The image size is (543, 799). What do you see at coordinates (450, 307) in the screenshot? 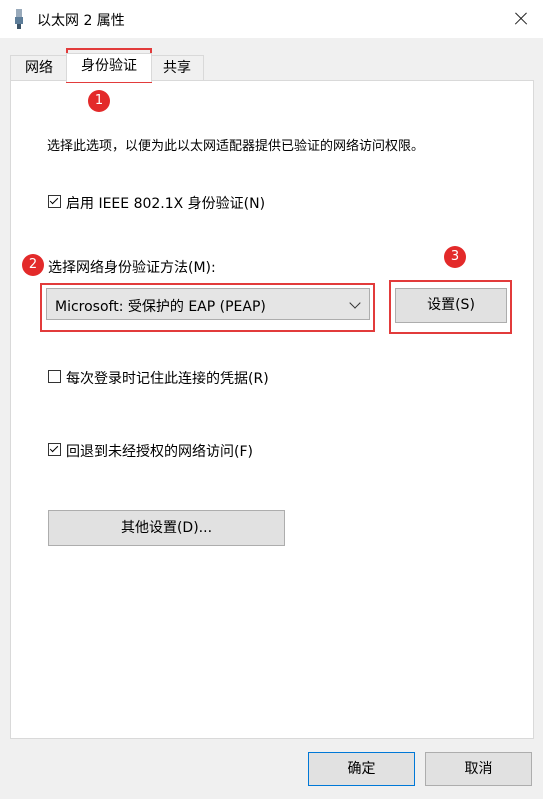
I see `annotation-box-settings` at bounding box center [450, 307].